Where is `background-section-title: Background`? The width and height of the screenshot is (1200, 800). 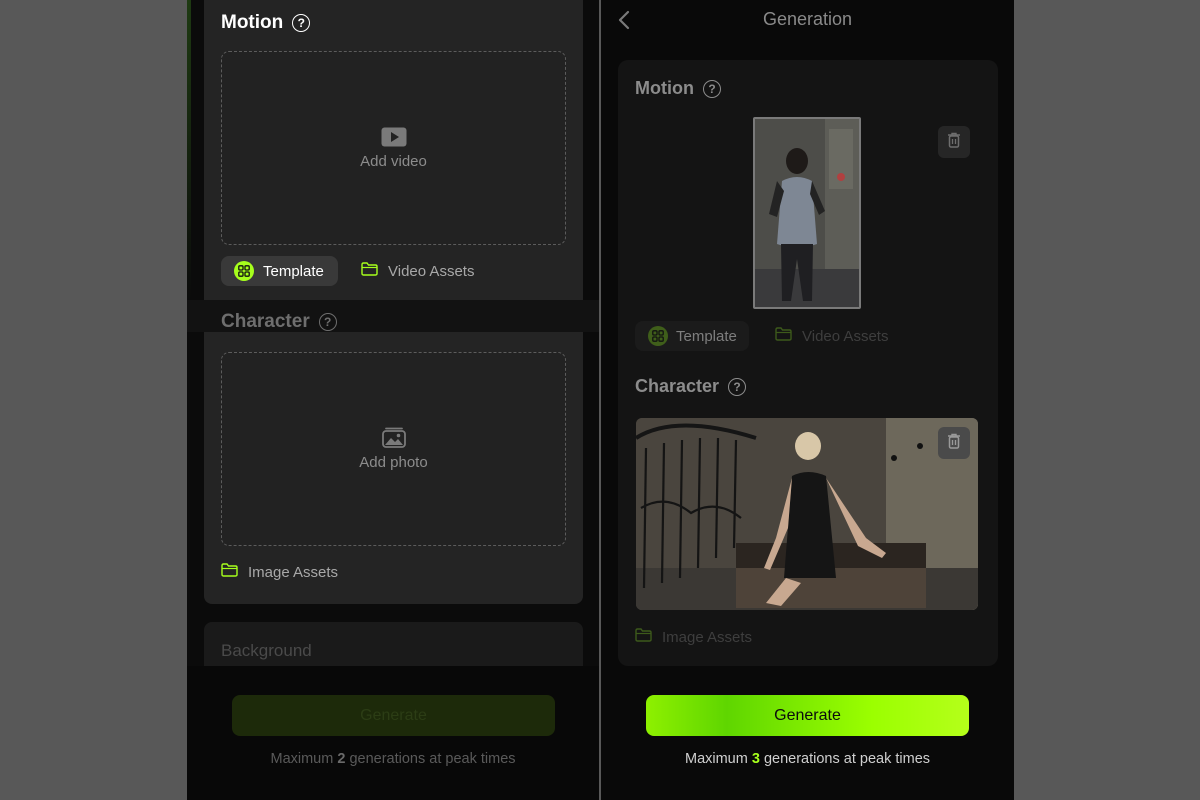
background-section-title: Background is located at coordinates (266, 650).